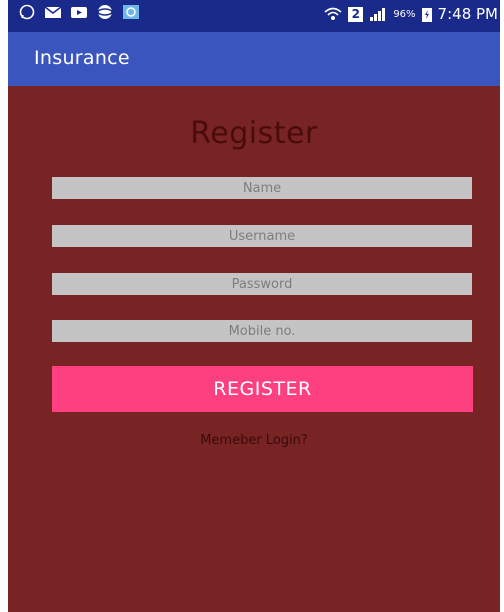  I want to click on app-bar: Insurance, so click(254, 59).